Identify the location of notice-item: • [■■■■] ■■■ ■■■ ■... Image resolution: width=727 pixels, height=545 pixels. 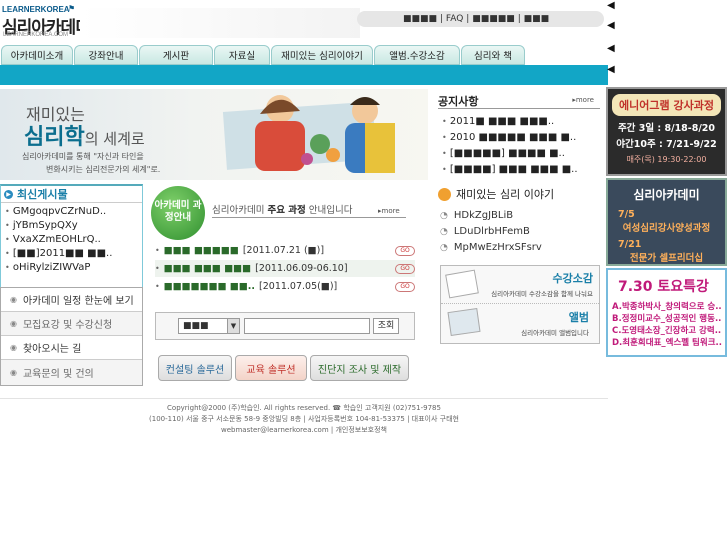
(510, 169).